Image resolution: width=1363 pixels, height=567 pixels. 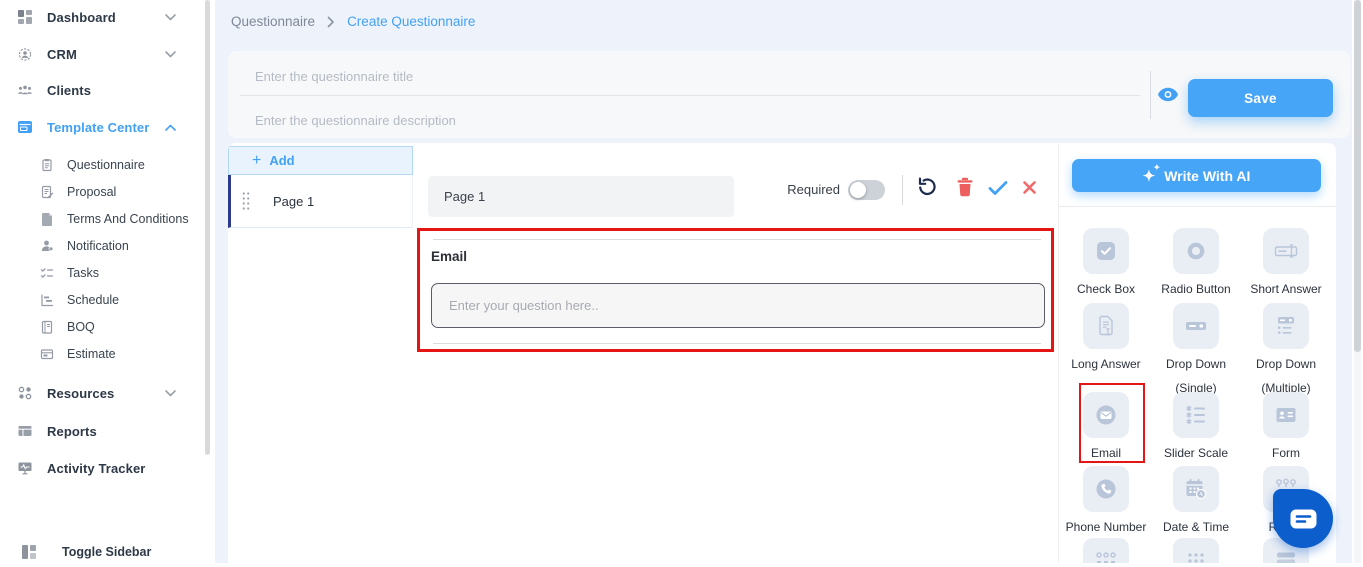 What do you see at coordinates (207, 227) in the screenshot?
I see `sidebar-scrollbar` at bounding box center [207, 227].